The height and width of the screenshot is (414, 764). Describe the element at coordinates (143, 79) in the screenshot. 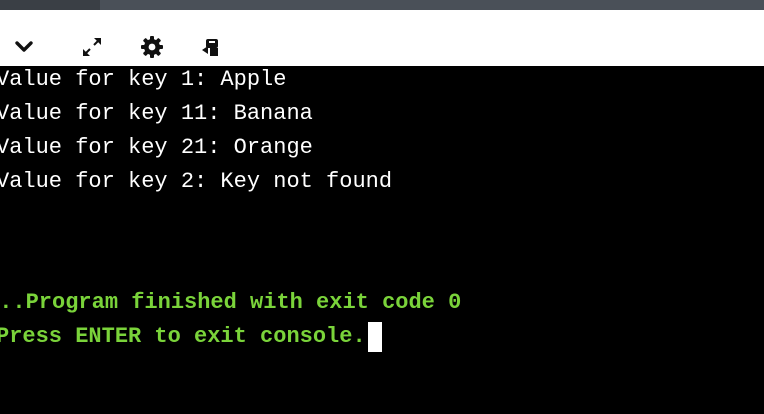

I see `output-line: Value for key 1: Apple` at that location.